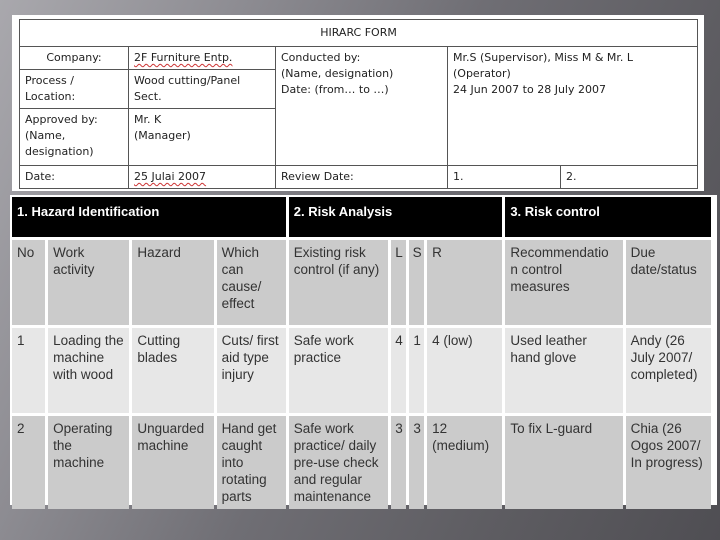 This screenshot has height=540, width=720. What do you see at coordinates (465, 462) in the screenshot?
I see `cell-risk: 12 (medium)` at bounding box center [465, 462].